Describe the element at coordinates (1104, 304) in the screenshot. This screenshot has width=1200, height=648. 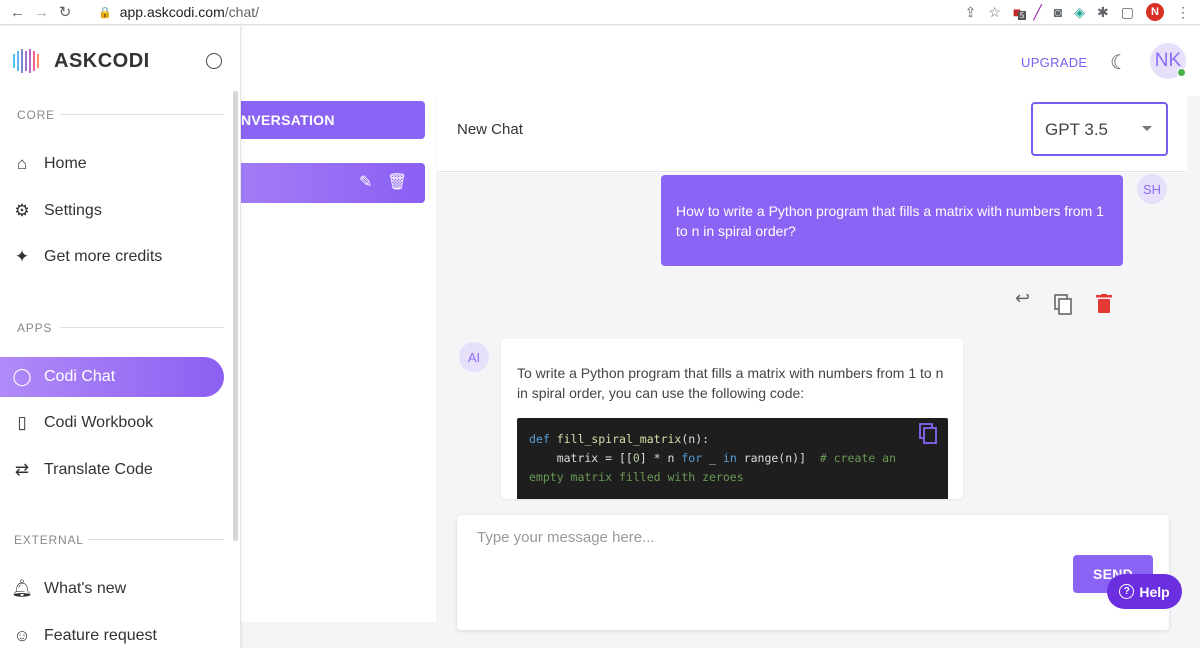
I see `delete-icon` at that location.